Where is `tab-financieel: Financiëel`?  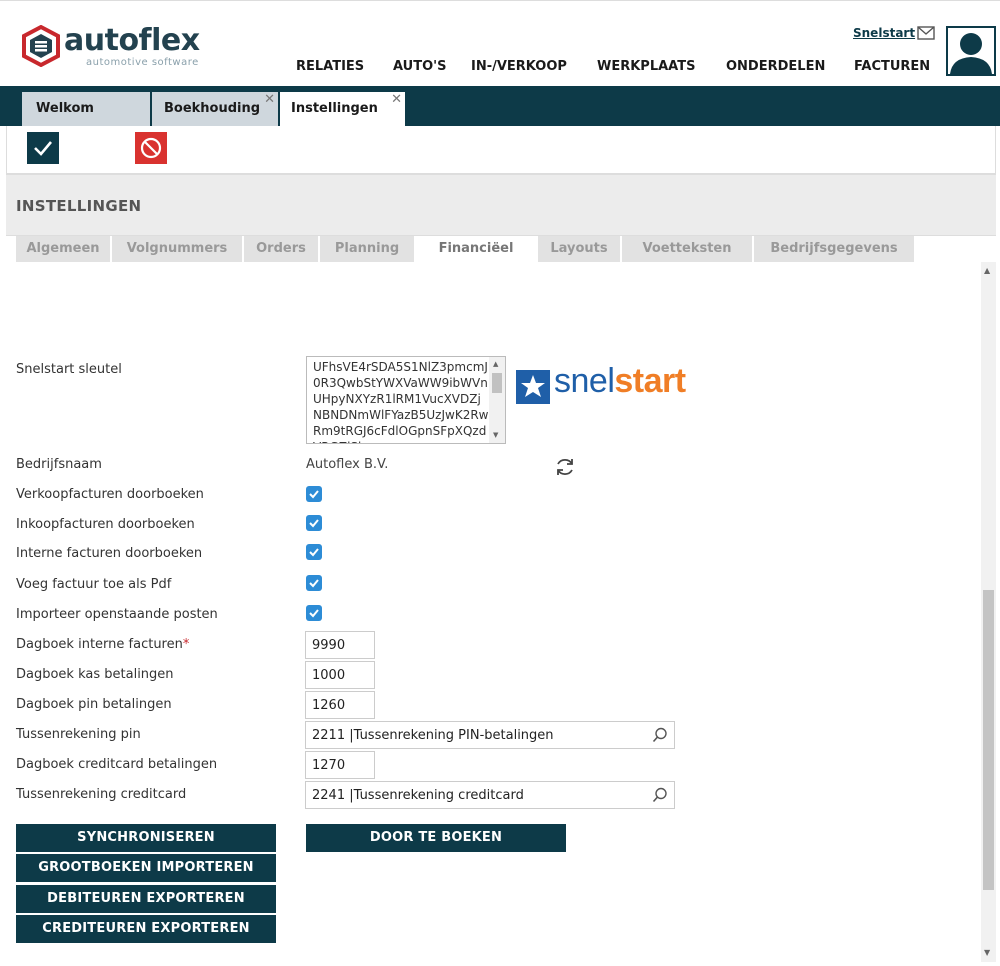 tab-financieel: Financiëel is located at coordinates (476, 249).